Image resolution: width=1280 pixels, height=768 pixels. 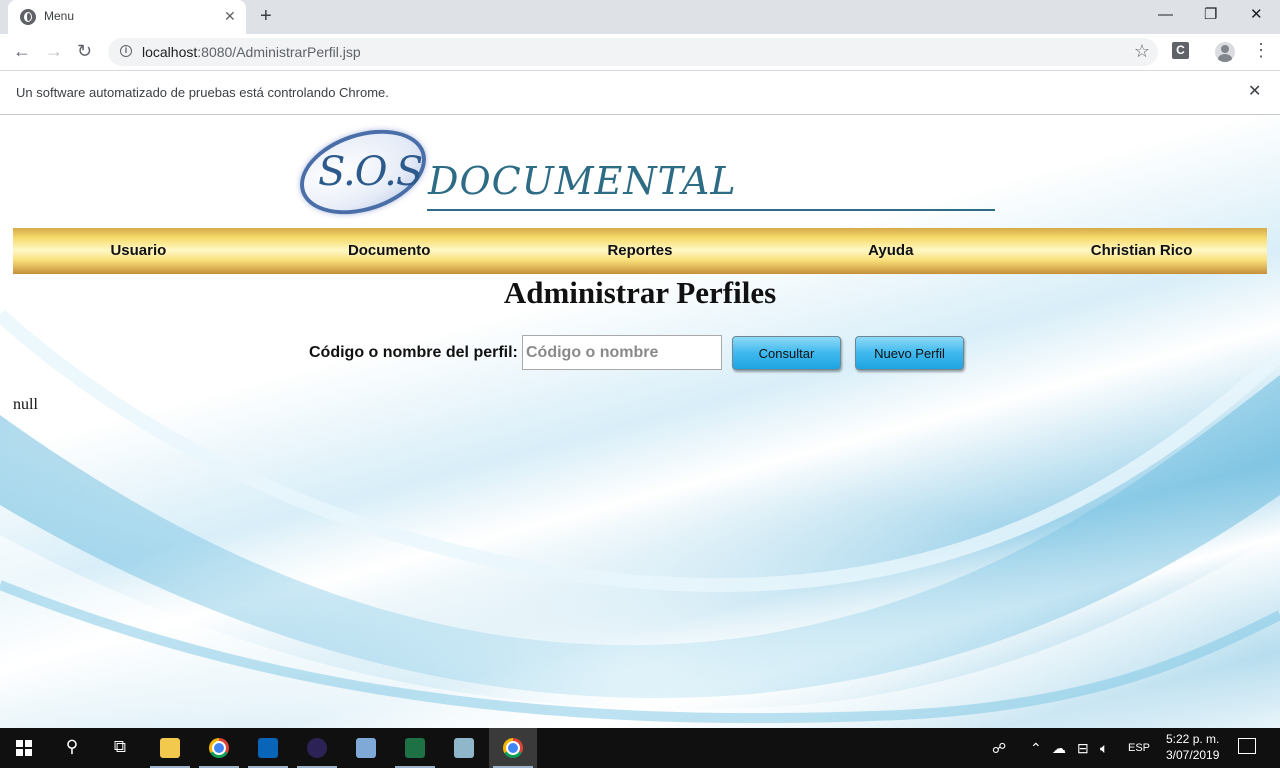 I want to click on menu-item-ayuda: Ayuda, so click(x=890, y=251).